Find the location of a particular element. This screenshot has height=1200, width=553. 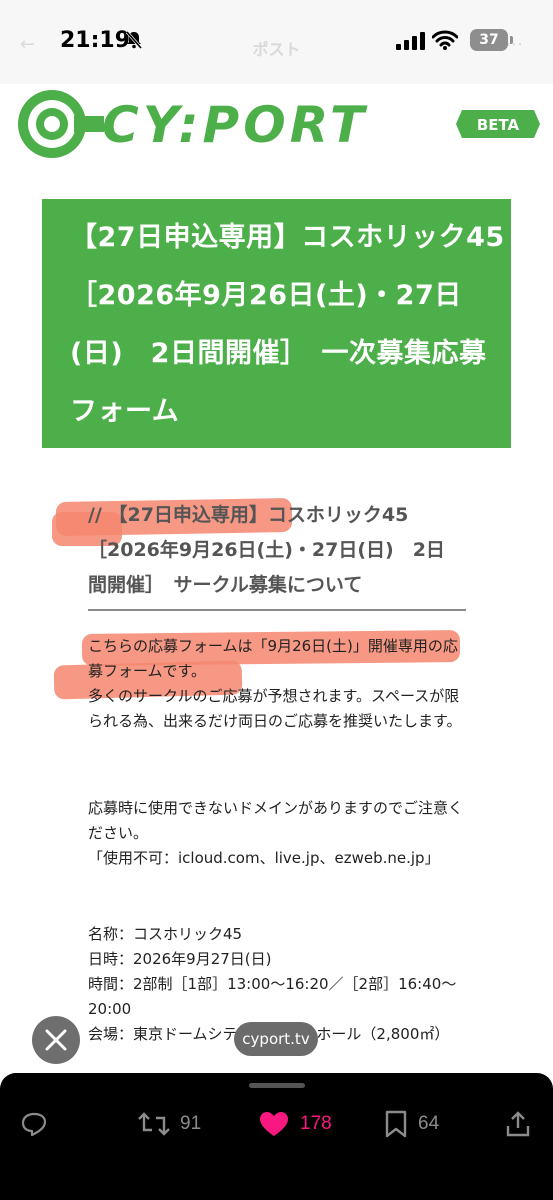

reply-icon is located at coordinates (34, 1124).